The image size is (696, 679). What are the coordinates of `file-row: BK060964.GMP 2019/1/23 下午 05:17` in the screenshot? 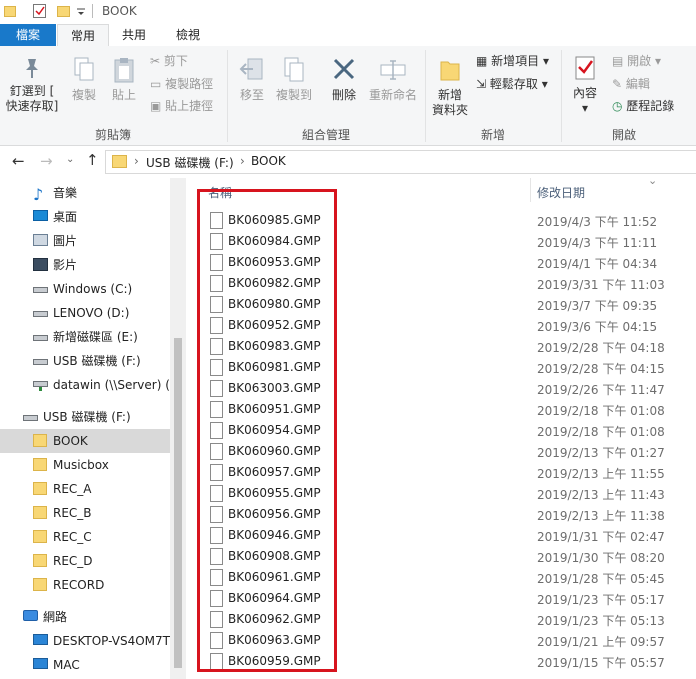 It's located at (441, 598).